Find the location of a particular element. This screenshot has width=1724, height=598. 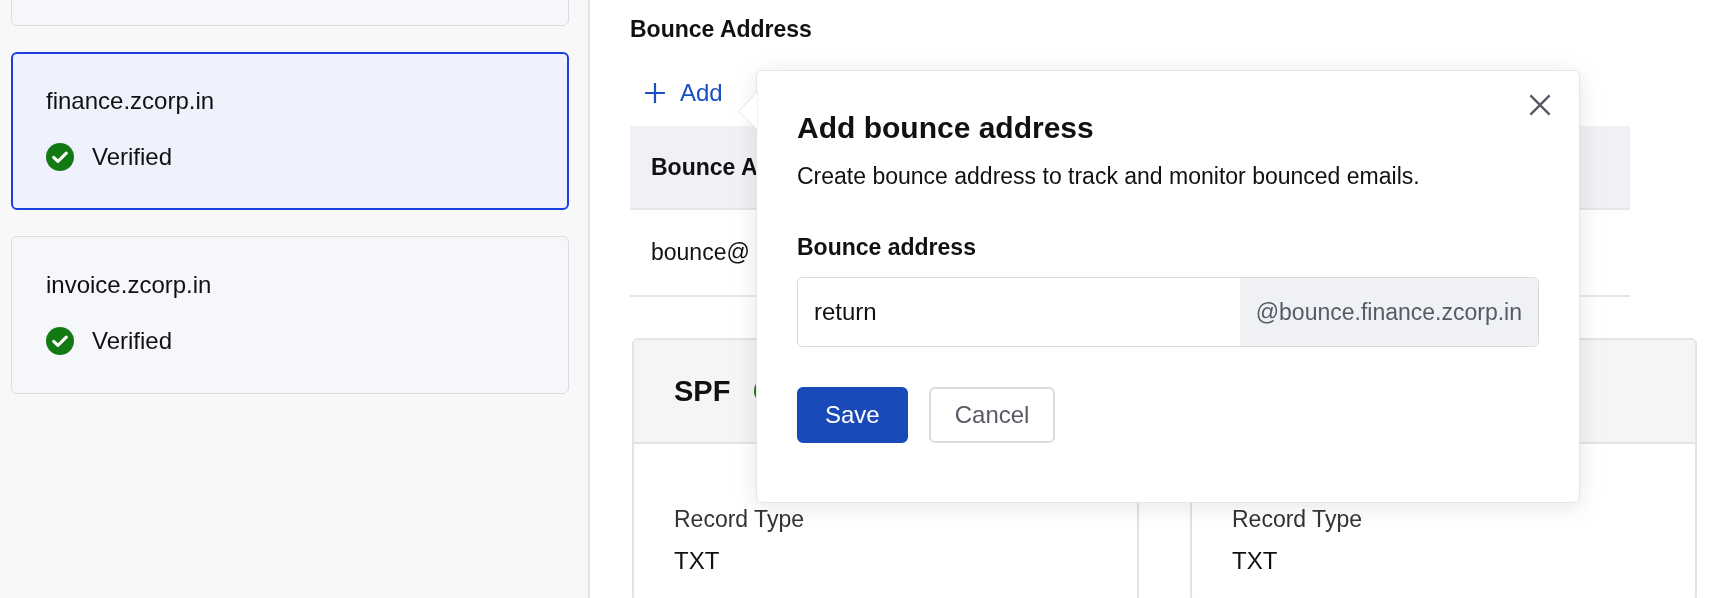

add-link: Add is located at coordinates (683, 93).